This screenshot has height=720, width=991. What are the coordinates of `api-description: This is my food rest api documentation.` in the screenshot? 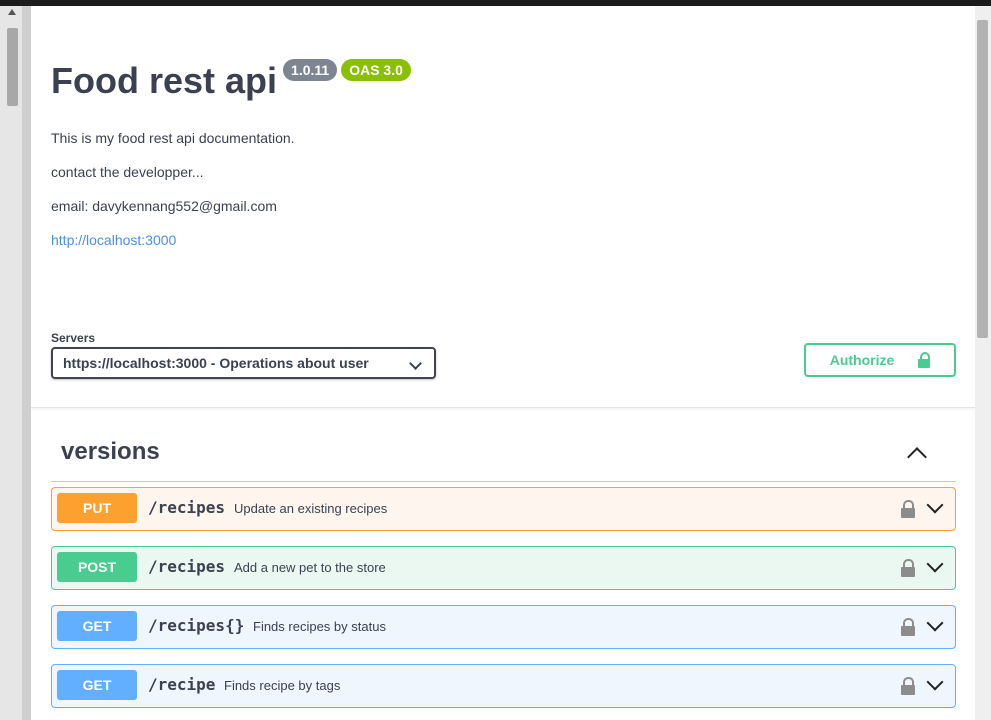 It's located at (173, 138).